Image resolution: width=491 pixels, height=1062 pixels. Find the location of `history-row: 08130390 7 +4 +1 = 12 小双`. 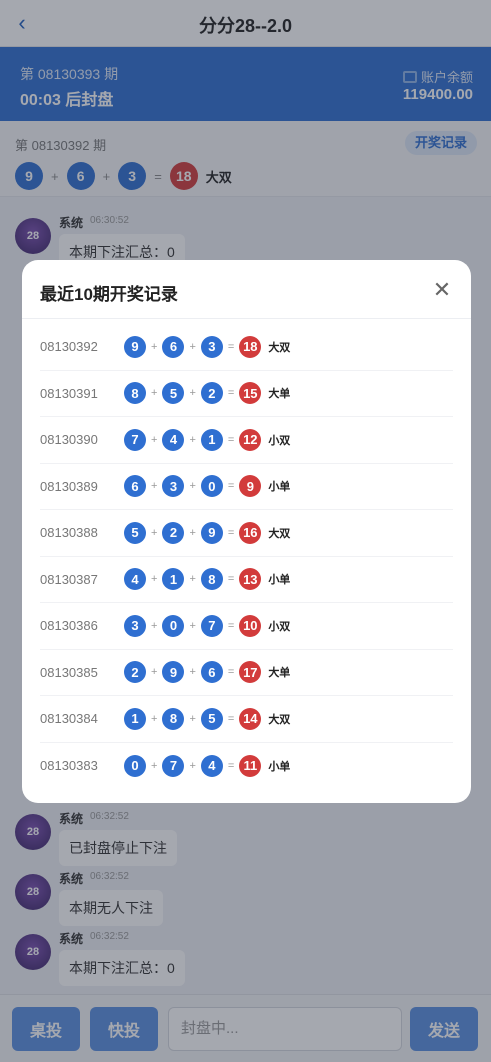

history-row: 08130390 7 +4 +1 = 12 小双 is located at coordinates (246, 440).